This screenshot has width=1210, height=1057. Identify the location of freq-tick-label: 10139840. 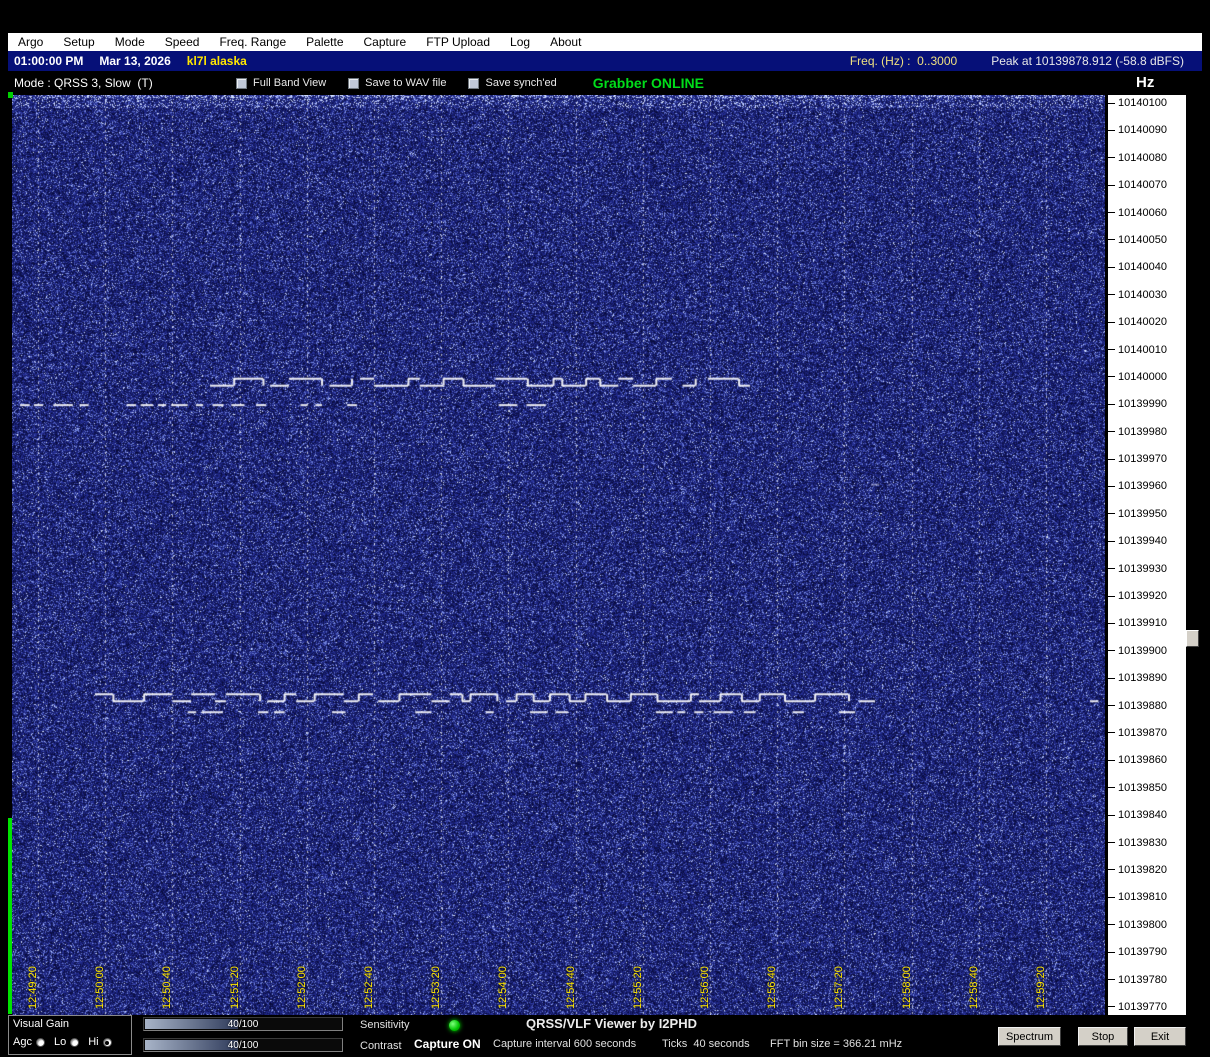
(1142, 815).